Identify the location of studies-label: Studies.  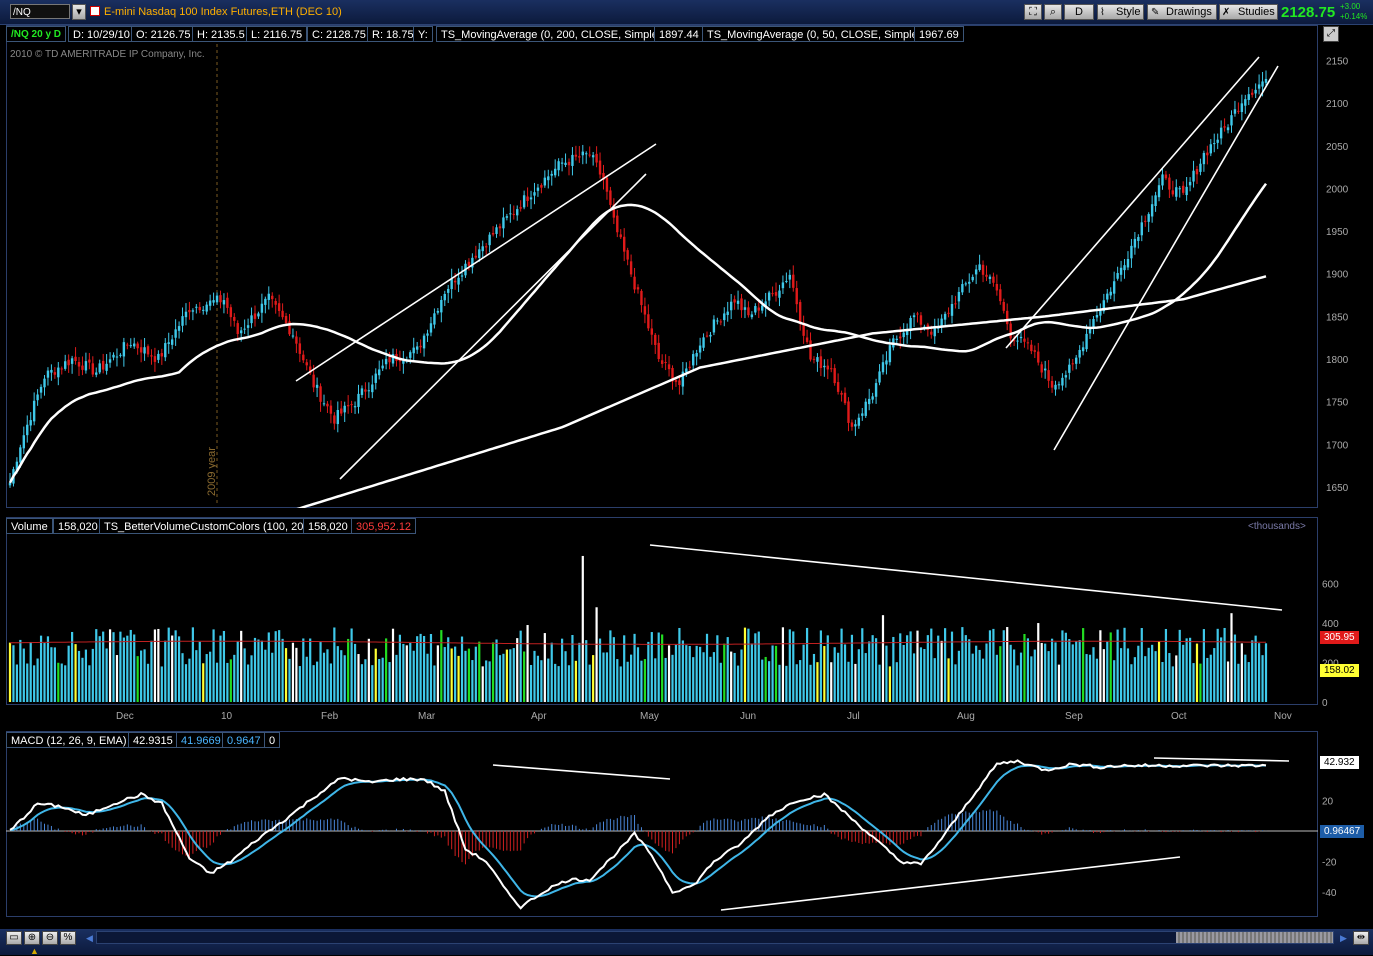
(1256, 12).